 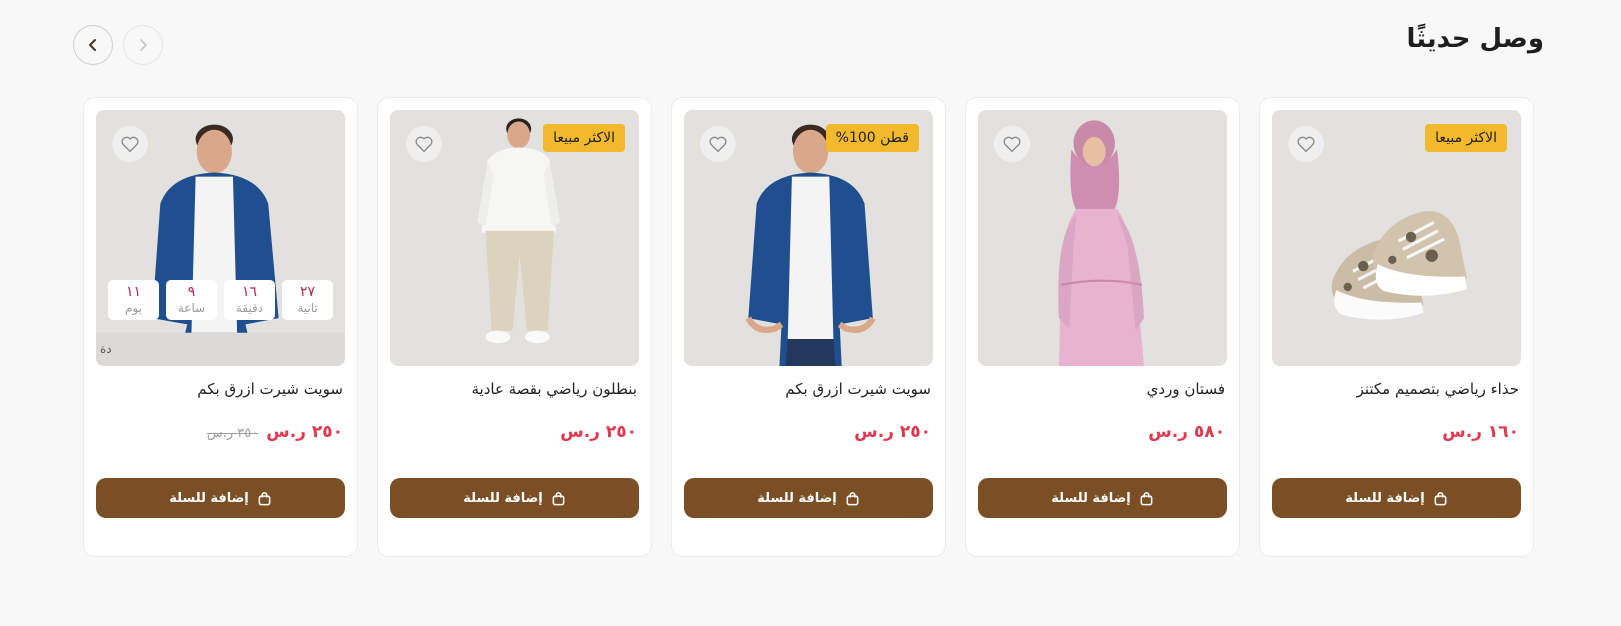 I want to click on product-image-frame: قطن 100%, so click(x=808, y=238).